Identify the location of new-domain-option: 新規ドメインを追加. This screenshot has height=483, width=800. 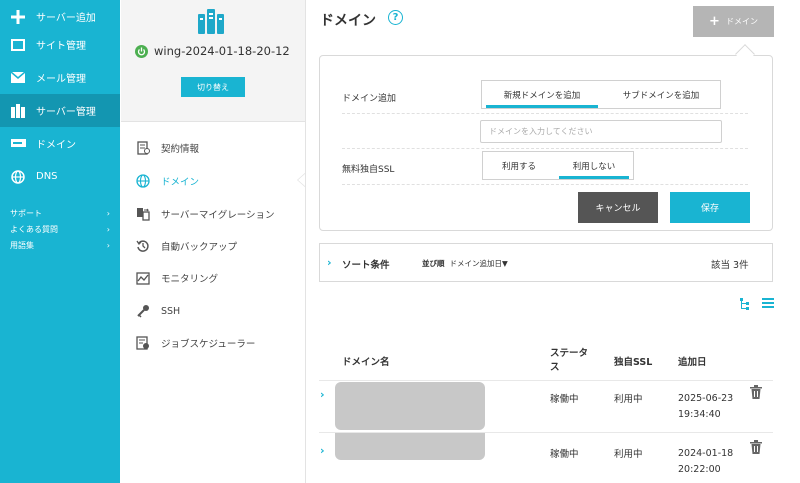
(542, 94).